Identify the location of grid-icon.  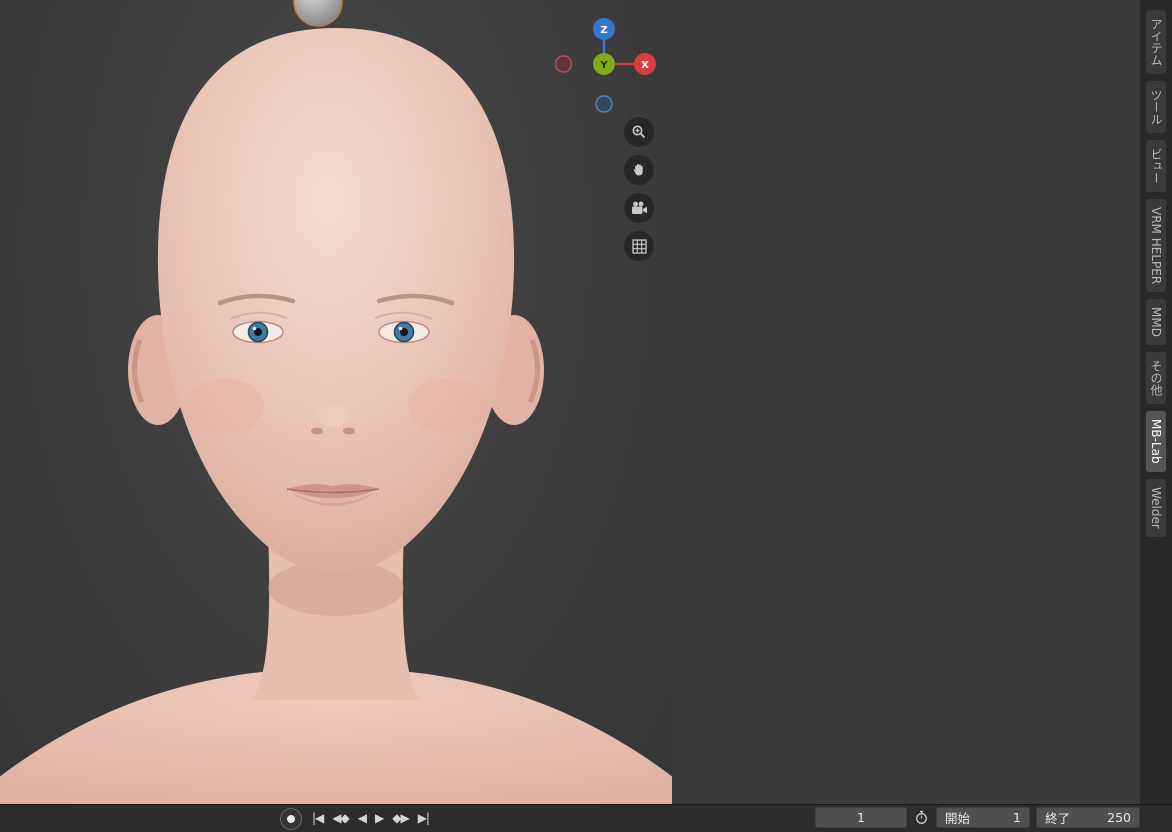
(639, 246).